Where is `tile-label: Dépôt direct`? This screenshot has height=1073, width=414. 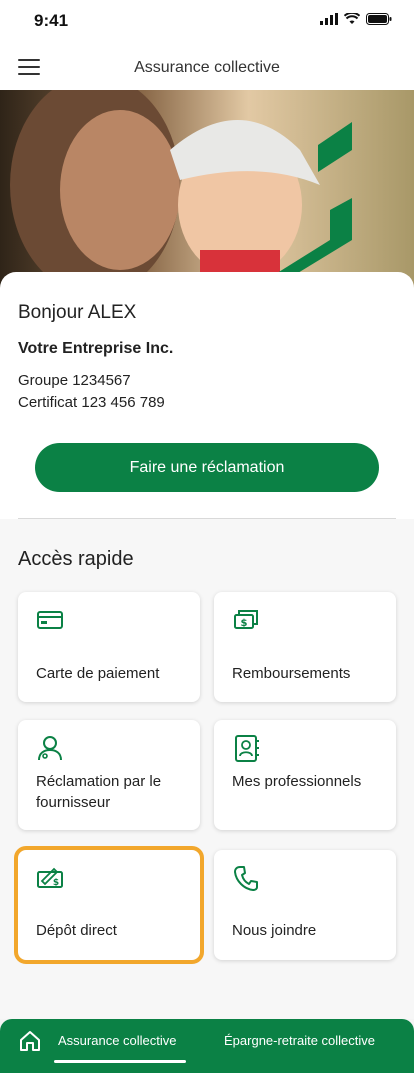
tile-label: Dépôt direct is located at coordinates (76, 930).